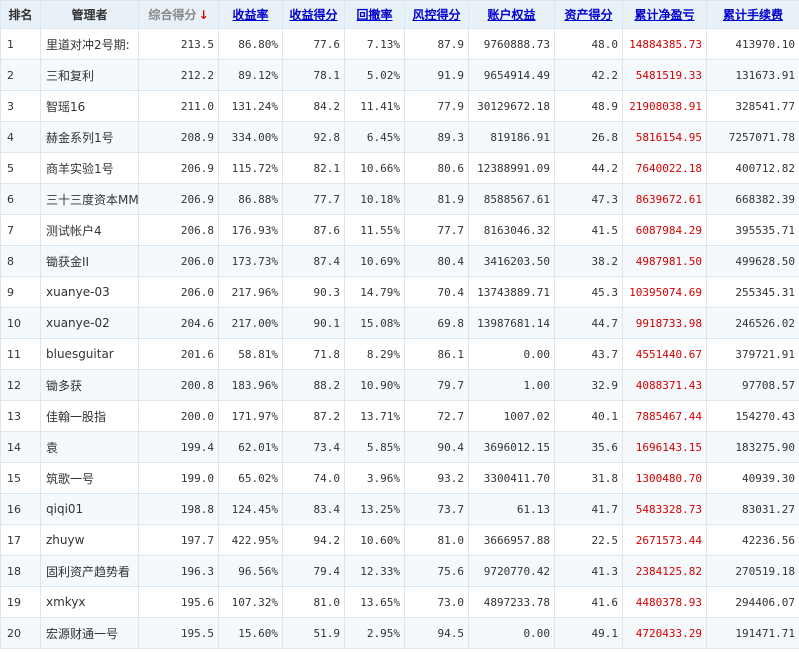  Describe the element at coordinates (752, 168) in the screenshot. I see `cell-fees: 400712.82` at that location.